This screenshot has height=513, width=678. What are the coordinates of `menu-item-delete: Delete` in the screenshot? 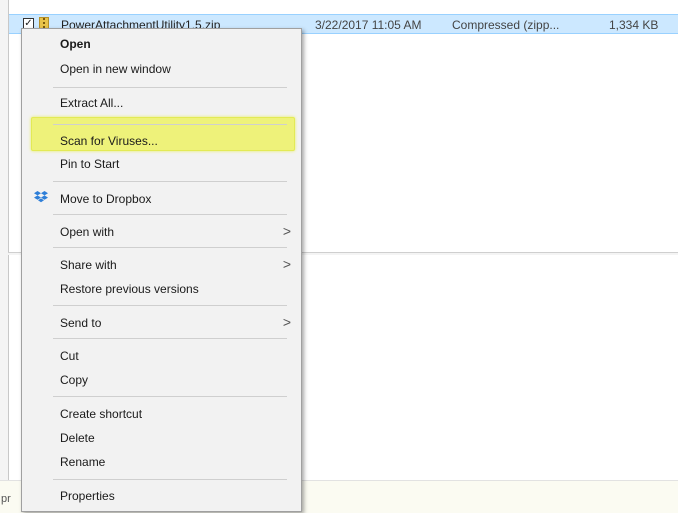 It's located at (161, 438).